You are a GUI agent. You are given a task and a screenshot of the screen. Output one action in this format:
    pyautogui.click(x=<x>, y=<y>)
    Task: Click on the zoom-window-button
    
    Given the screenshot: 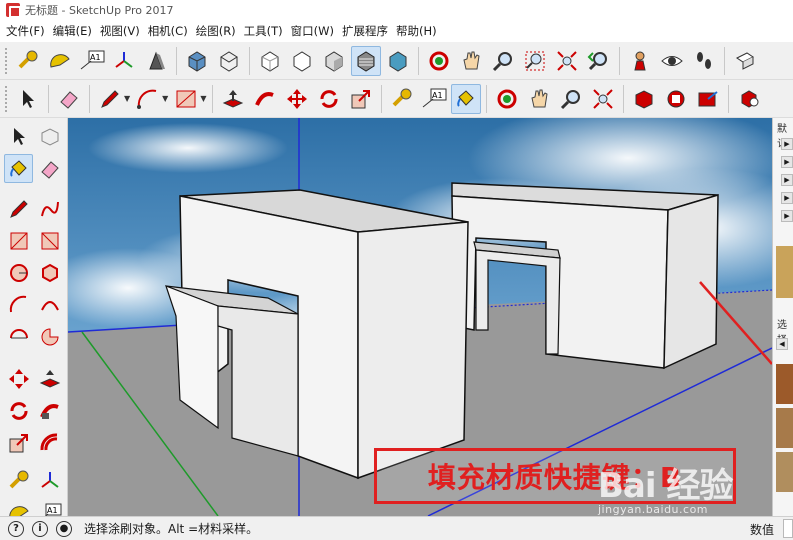 What is the action you would take?
    pyautogui.click(x=535, y=61)
    